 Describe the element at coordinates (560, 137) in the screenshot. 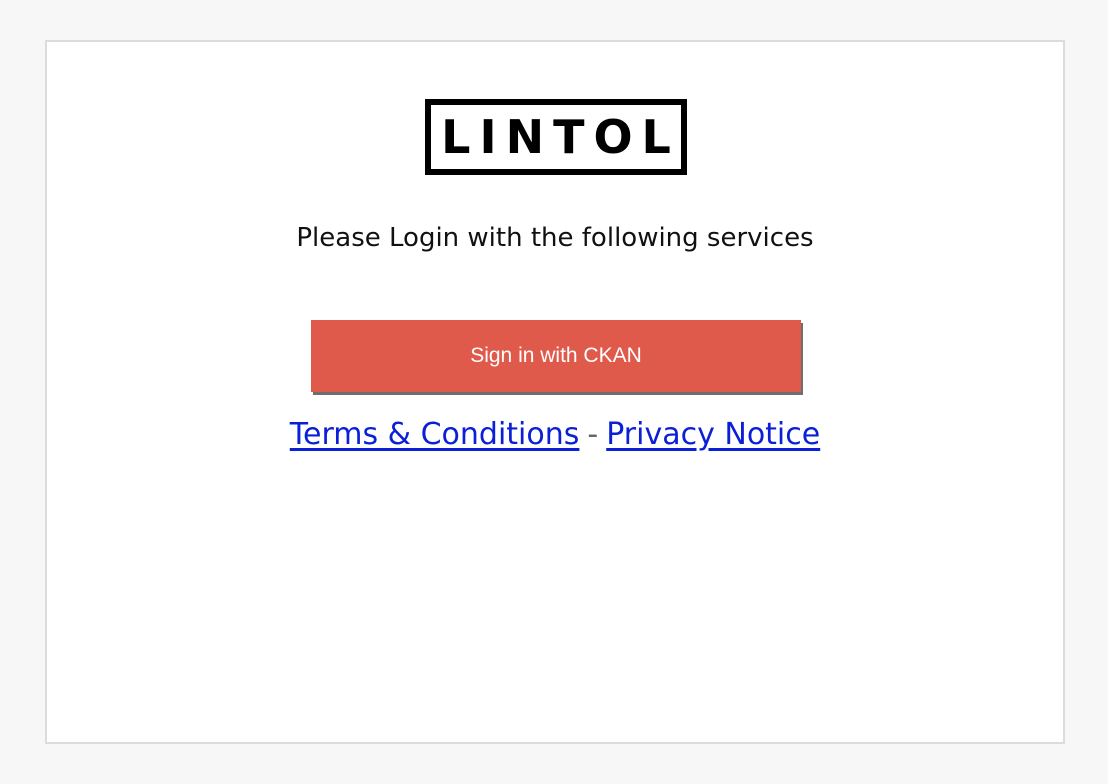

I see `logo-text: LINTOL` at that location.